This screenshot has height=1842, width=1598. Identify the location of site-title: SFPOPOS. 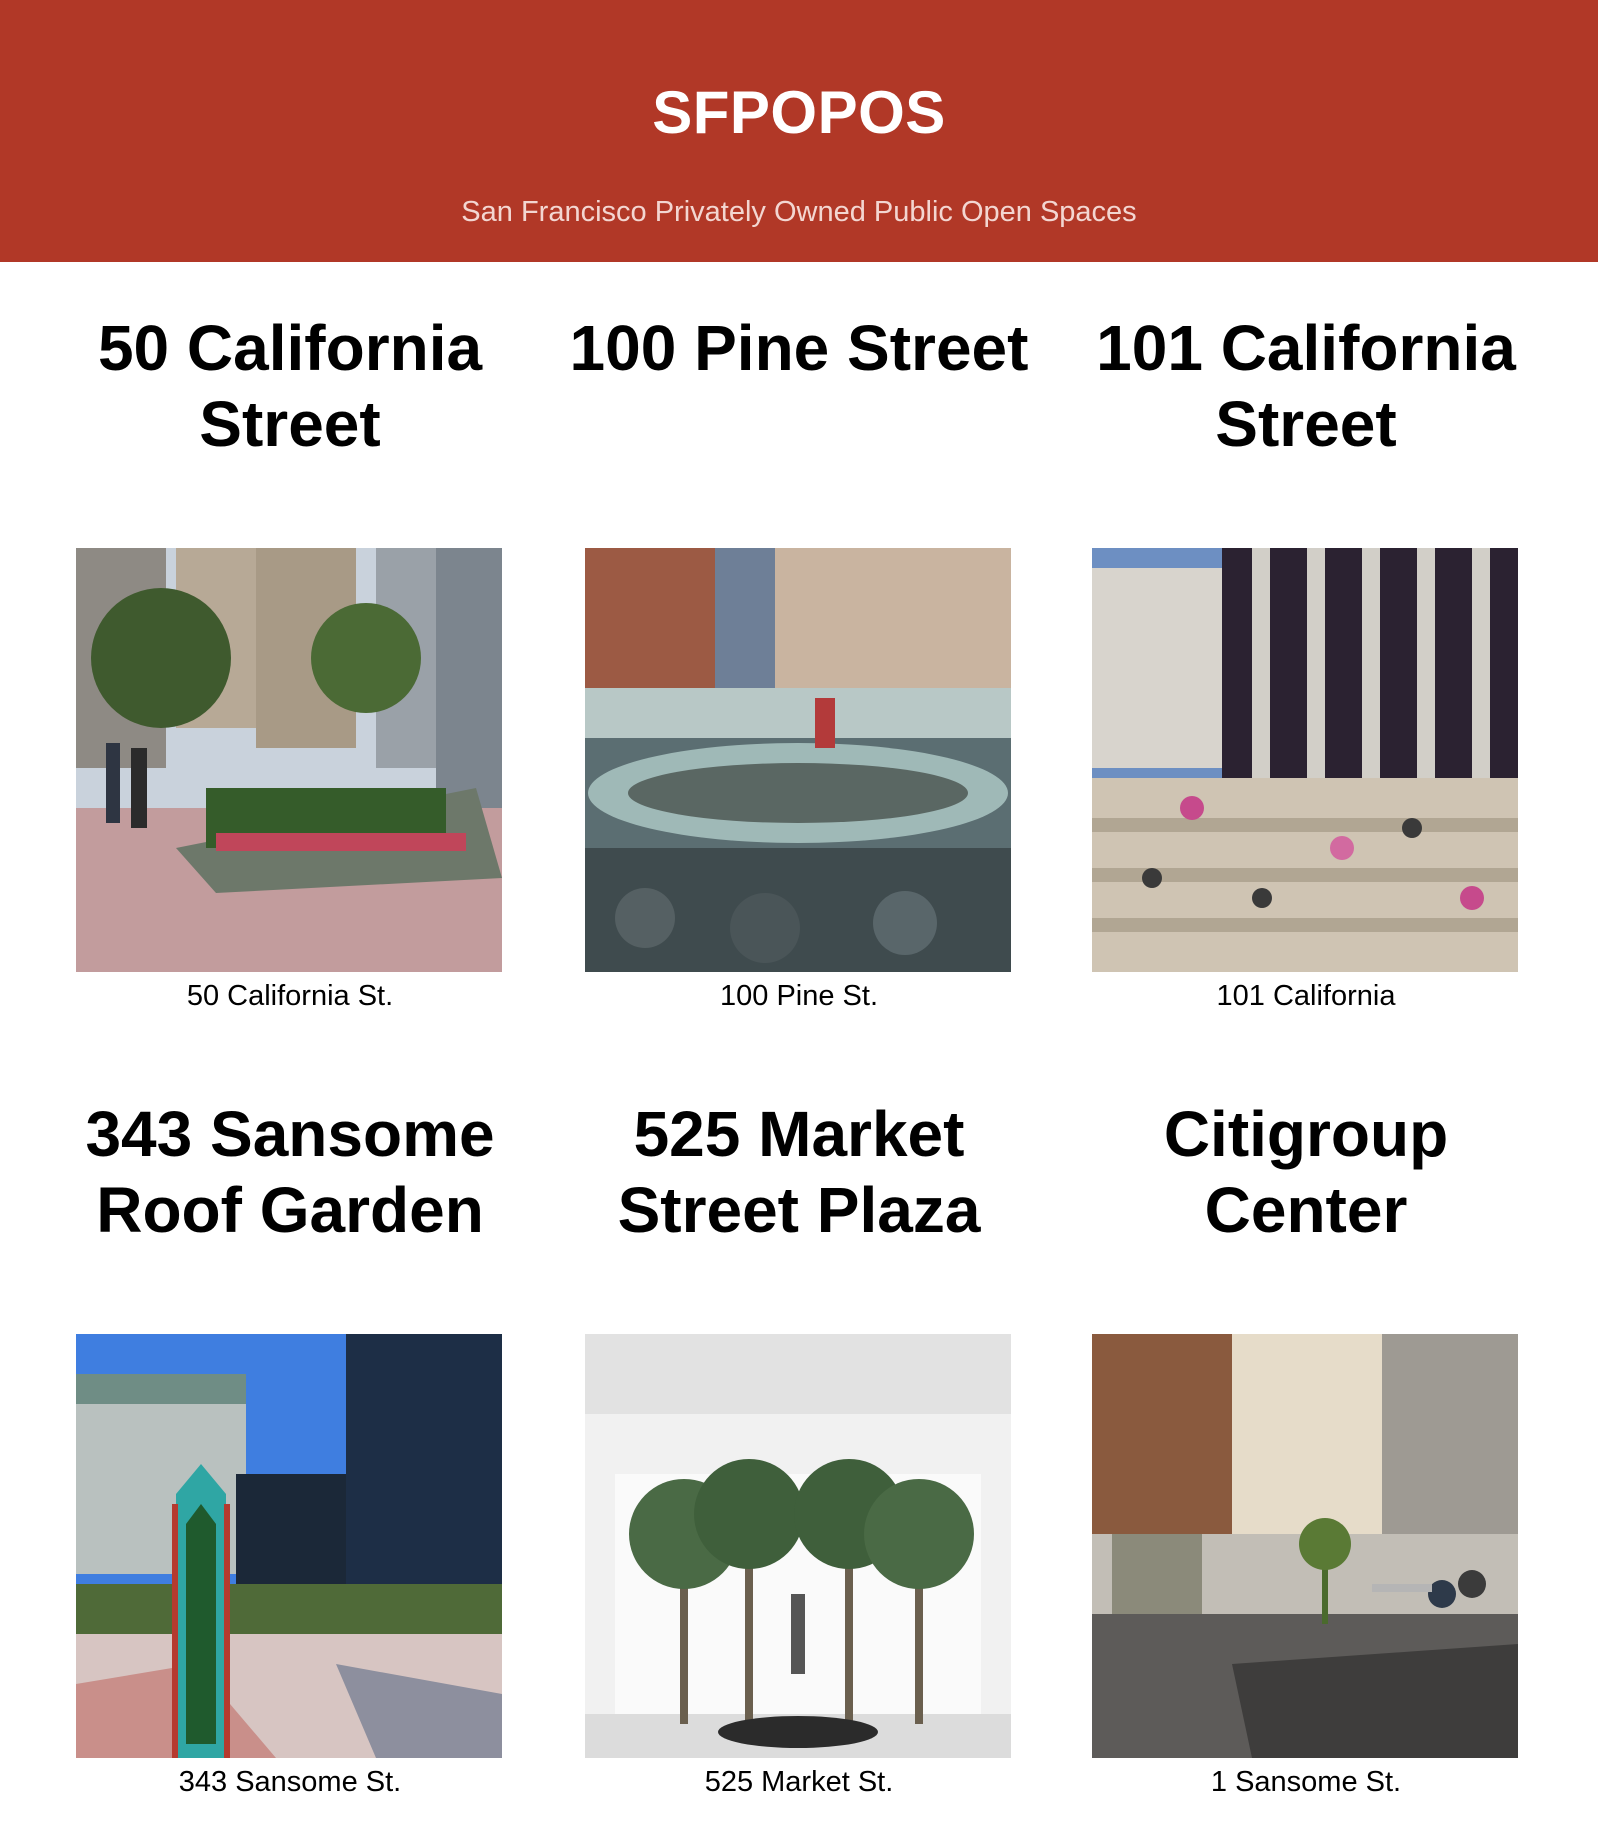
(799, 112).